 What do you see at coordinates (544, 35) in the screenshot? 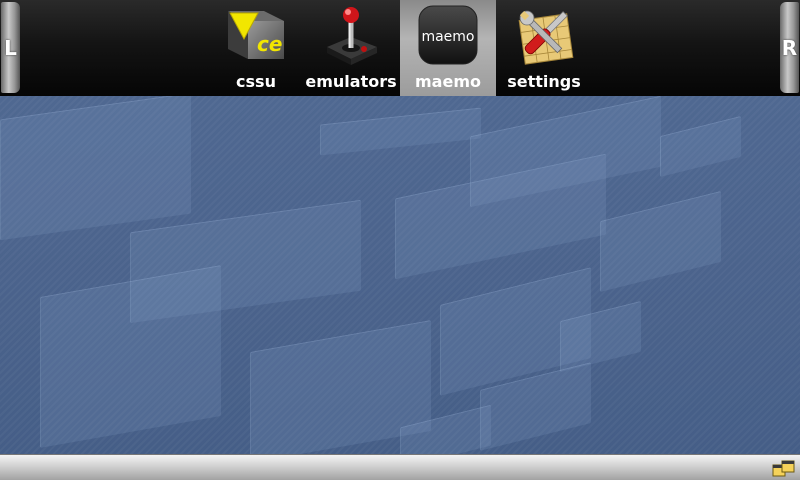
I see `tools-icon` at bounding box center [544, 35].